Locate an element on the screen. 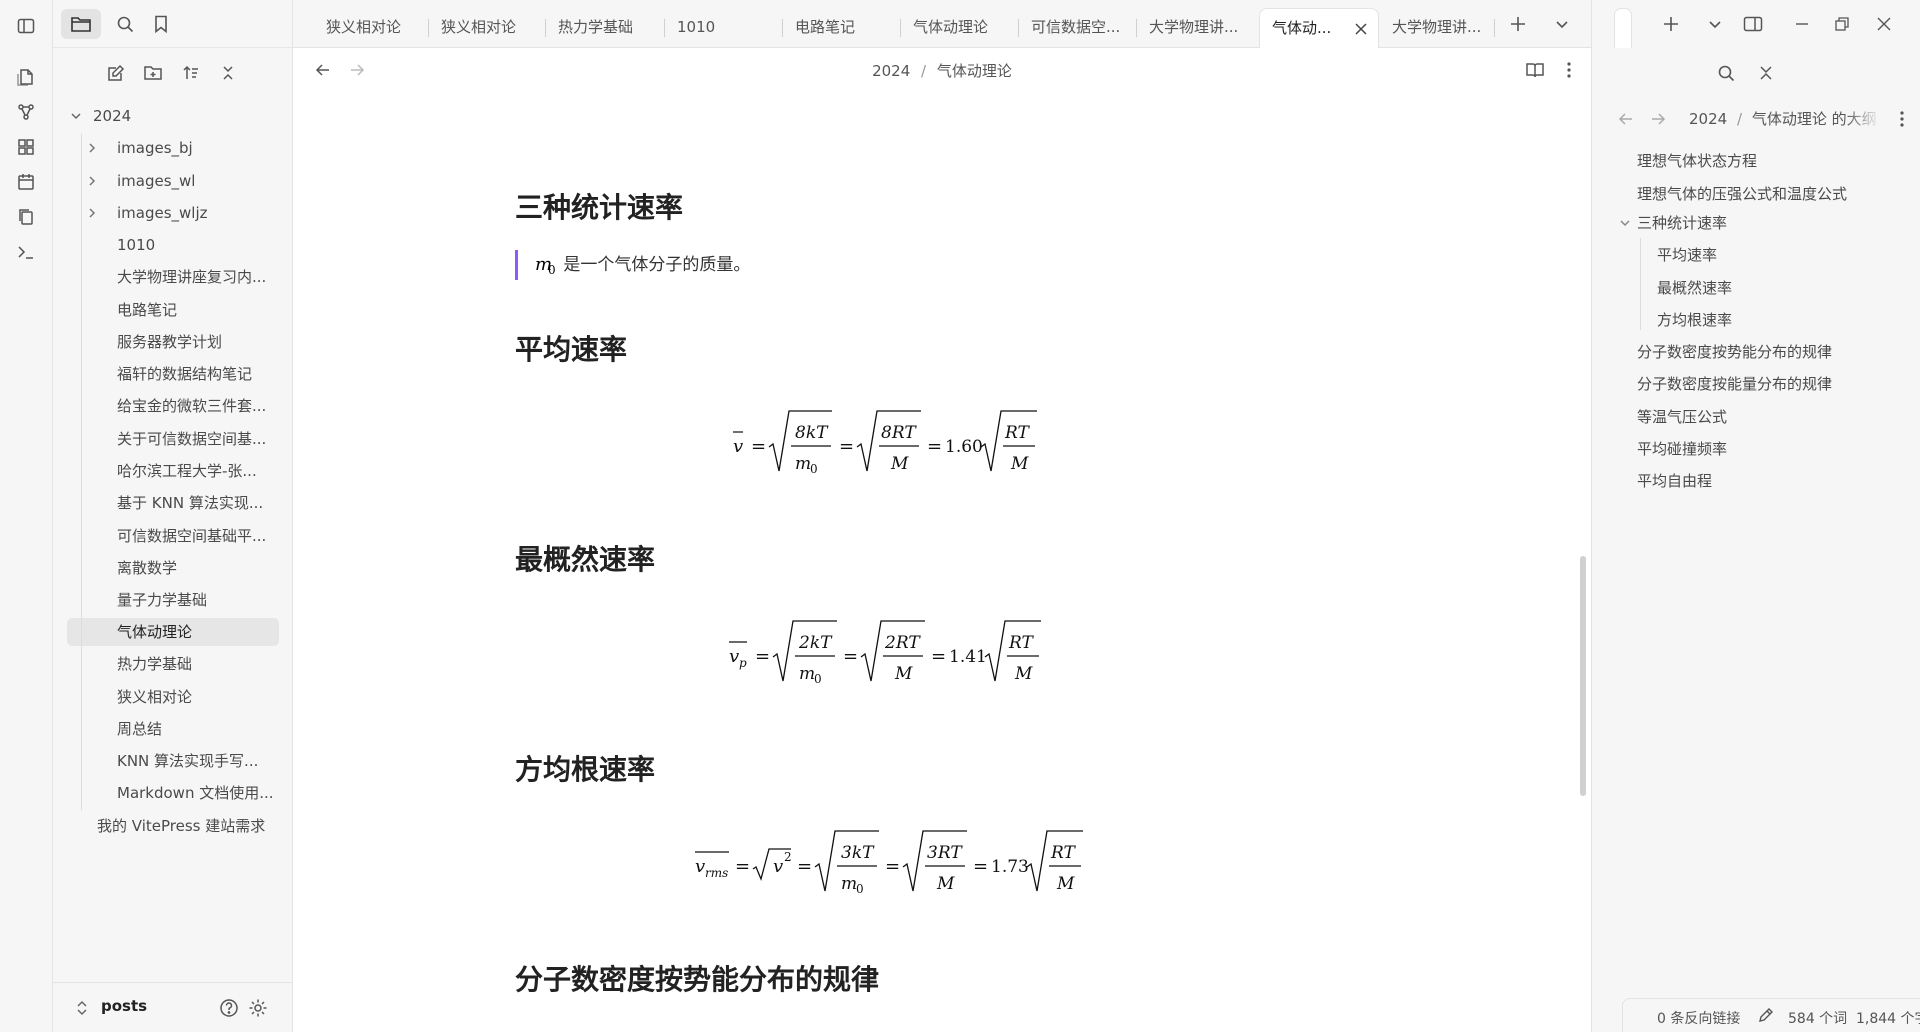 The image size is (1920, 1032). arrow-right-icon is located at coordinates (1658, 119).